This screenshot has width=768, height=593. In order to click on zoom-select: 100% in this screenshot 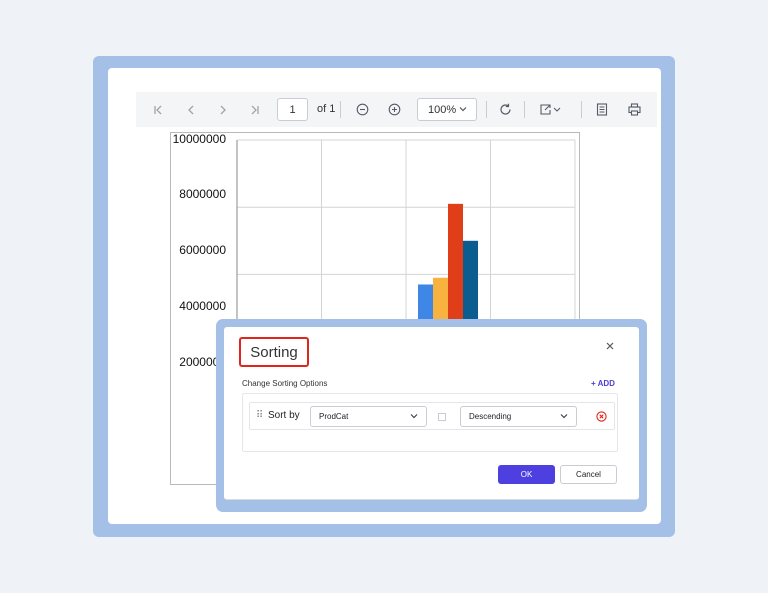, I will do `click(447, 109)`.